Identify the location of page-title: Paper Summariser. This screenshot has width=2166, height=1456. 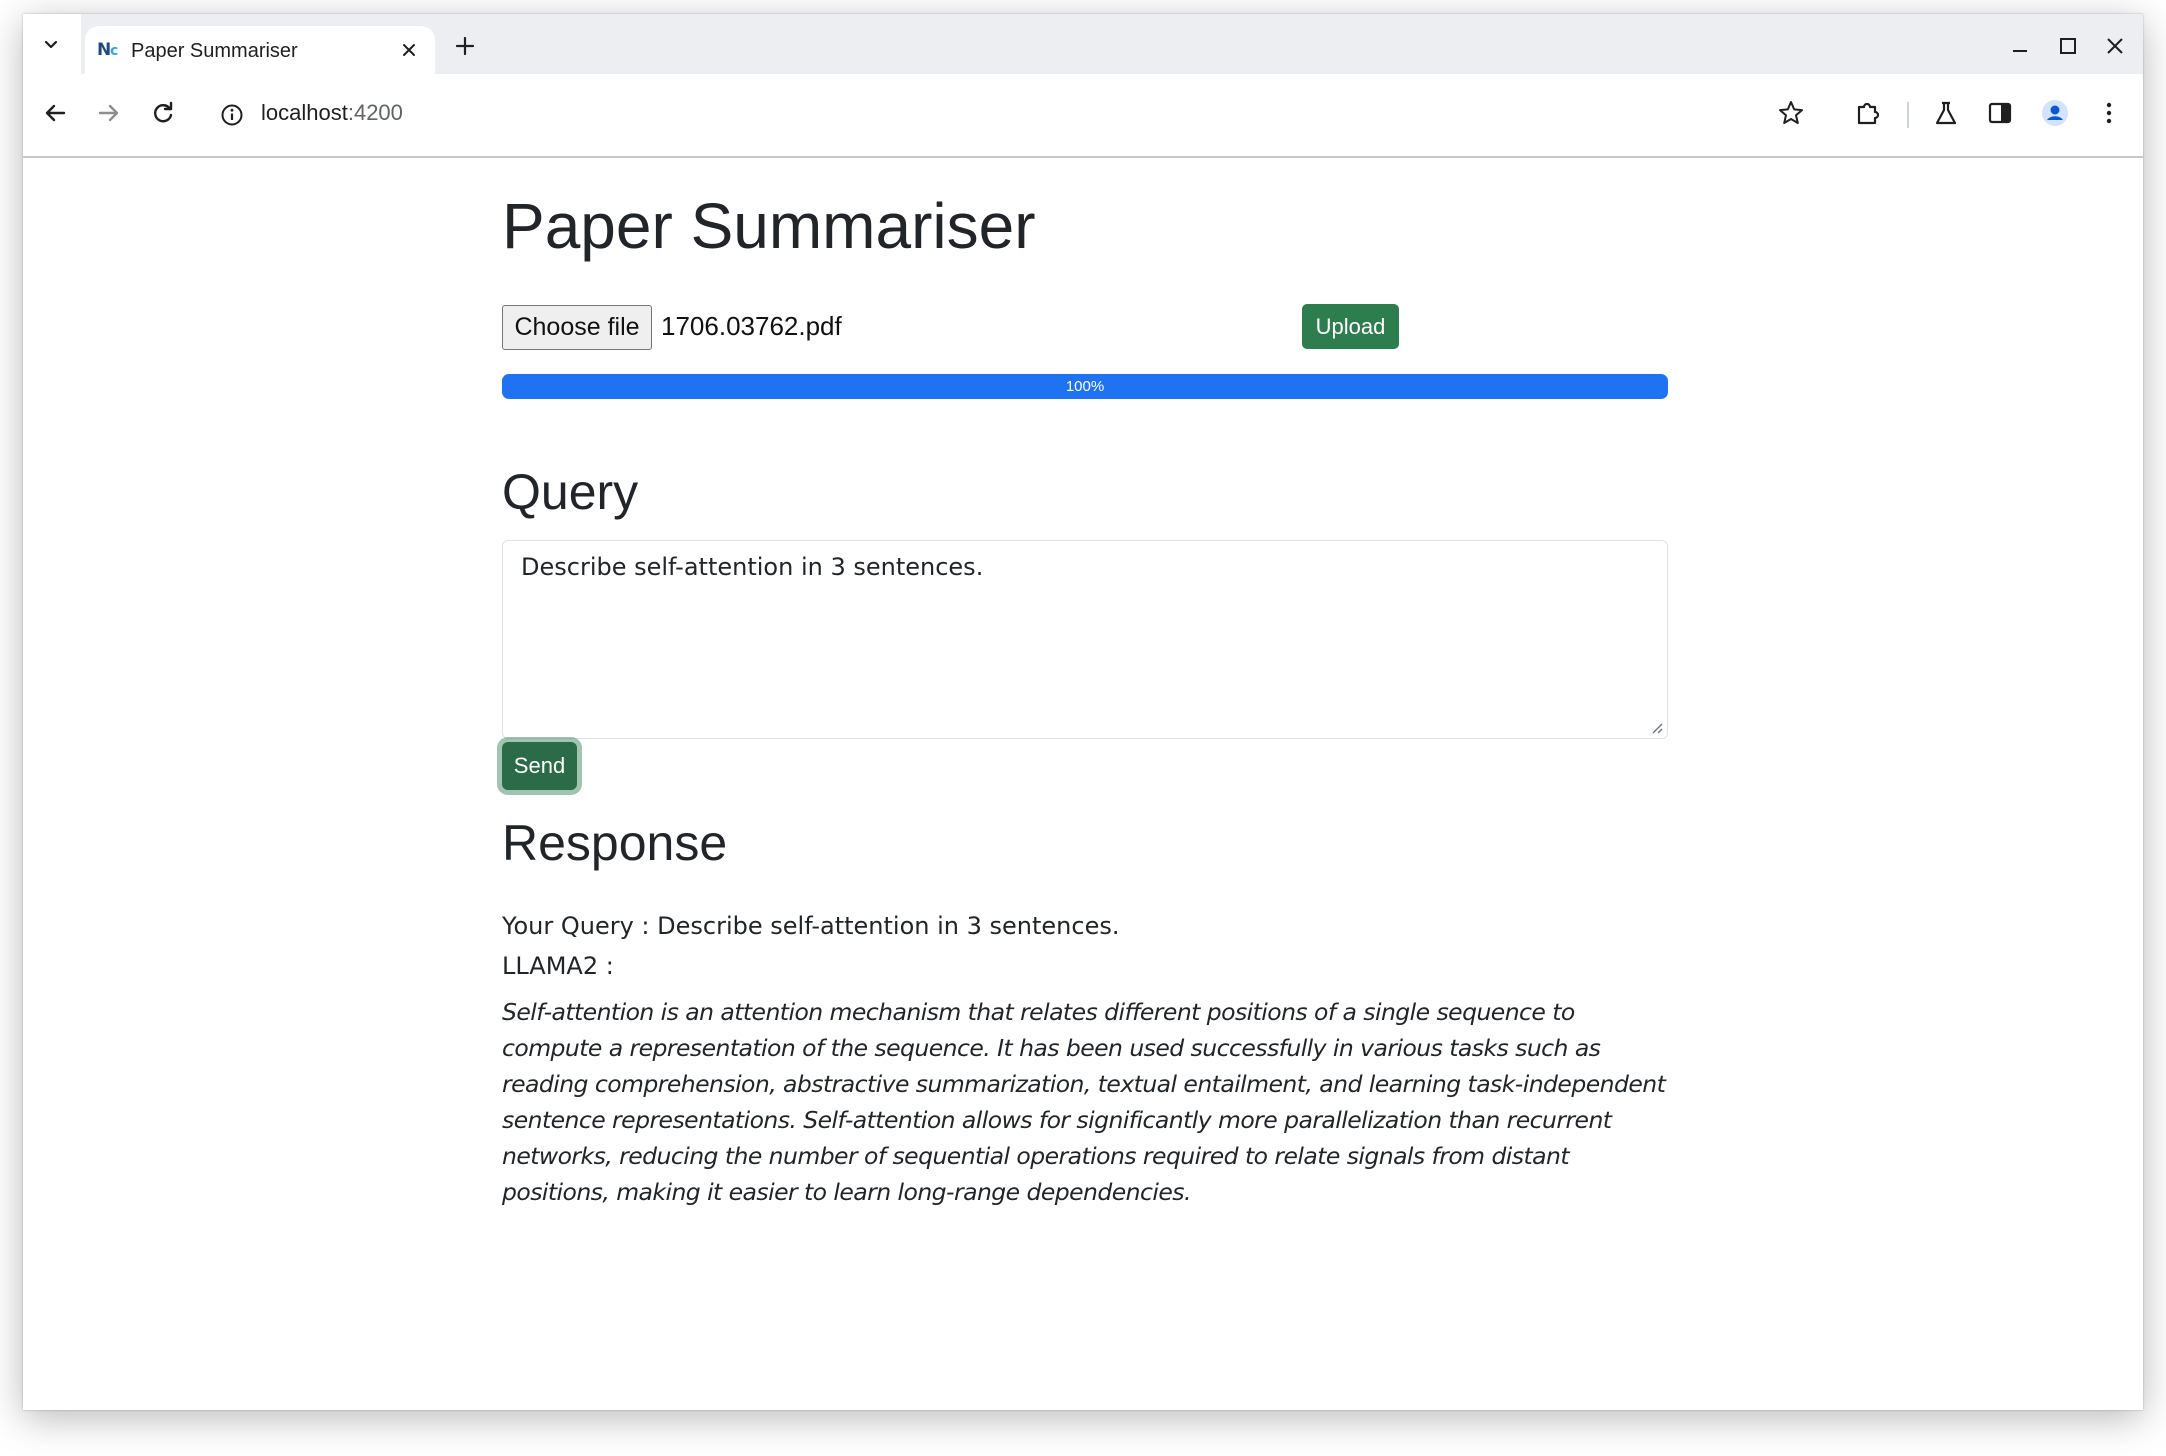
(769, 226).